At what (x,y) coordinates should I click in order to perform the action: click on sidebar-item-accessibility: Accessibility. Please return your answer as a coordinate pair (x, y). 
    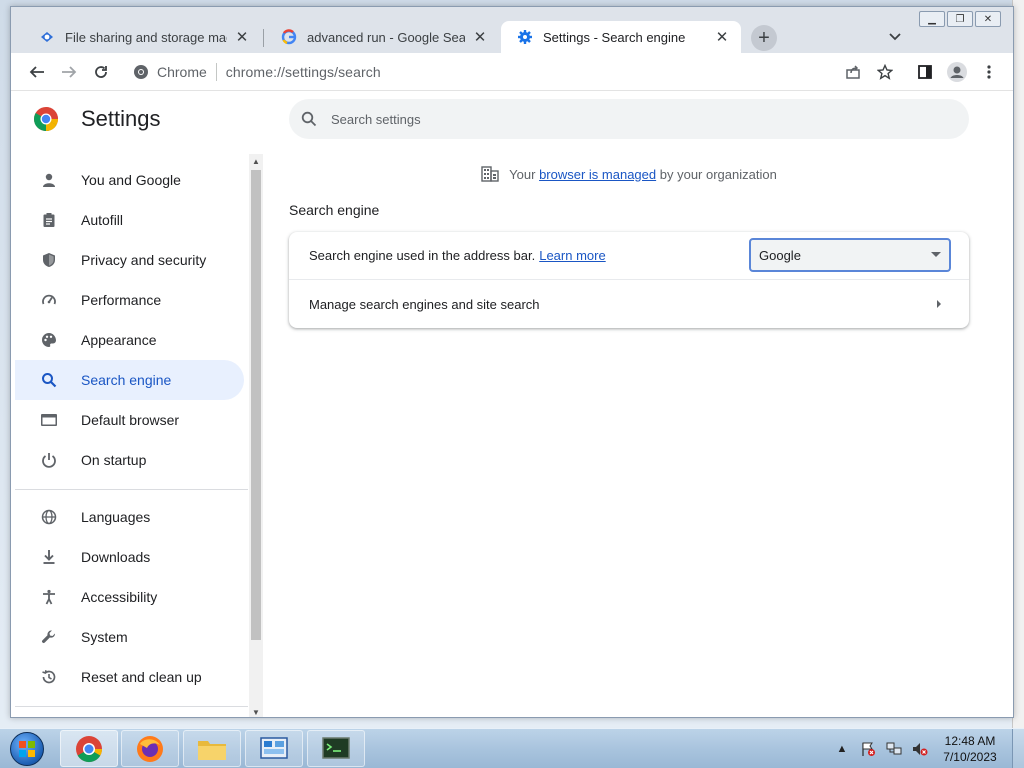
    Looking at the image, I should click on (129, 597).